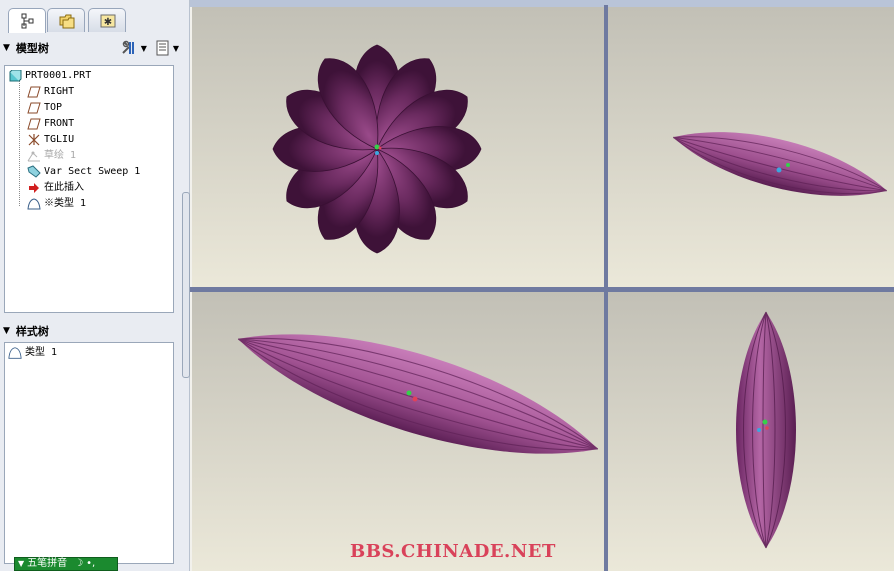 The height and width of the screenshot is (571, 894). I want to click on tree-connector, so click(19, 142).